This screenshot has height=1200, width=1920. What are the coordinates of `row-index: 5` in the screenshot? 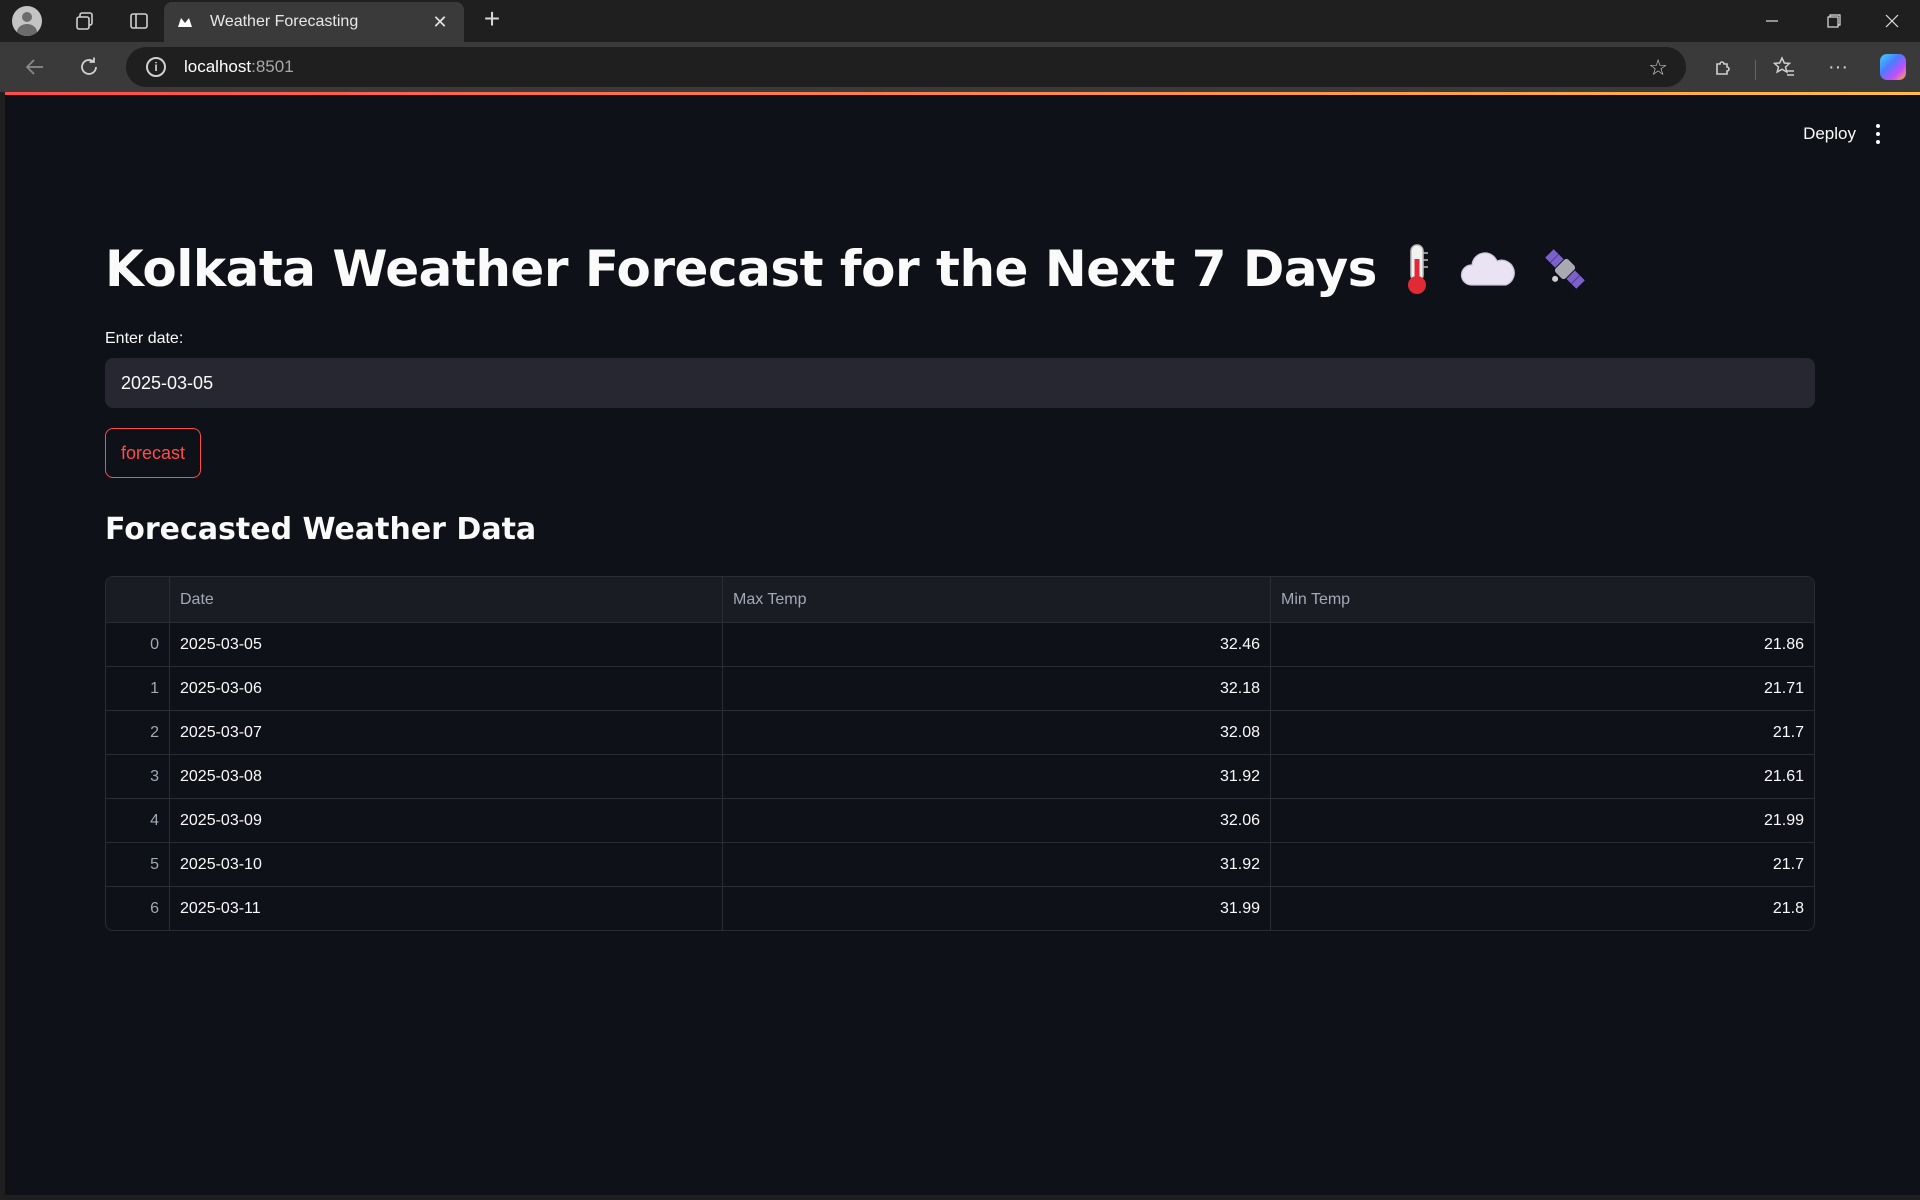 It's located at (154, 864).